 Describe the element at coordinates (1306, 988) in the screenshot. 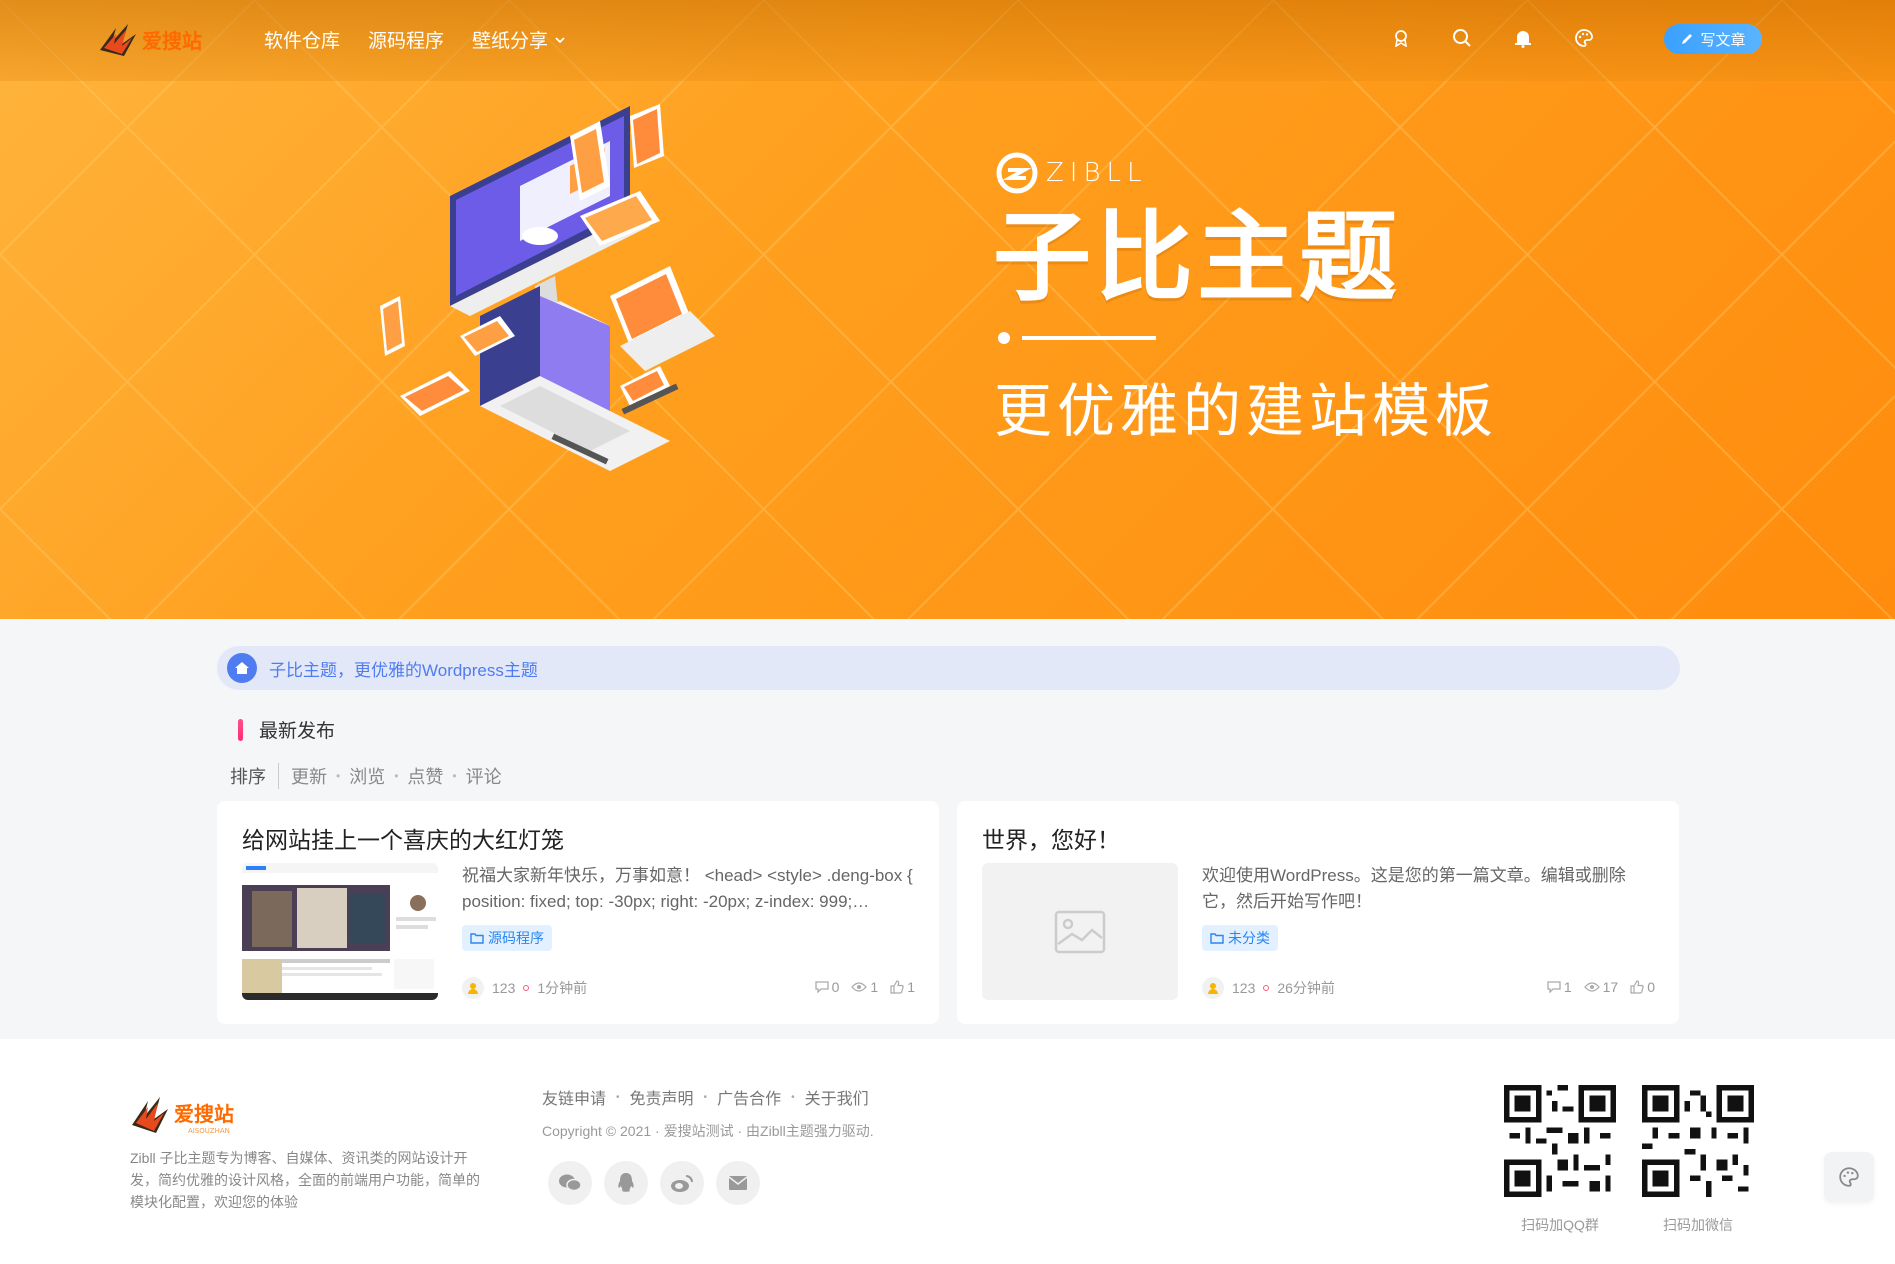

I see `post-time: 26分钟前` at that location.